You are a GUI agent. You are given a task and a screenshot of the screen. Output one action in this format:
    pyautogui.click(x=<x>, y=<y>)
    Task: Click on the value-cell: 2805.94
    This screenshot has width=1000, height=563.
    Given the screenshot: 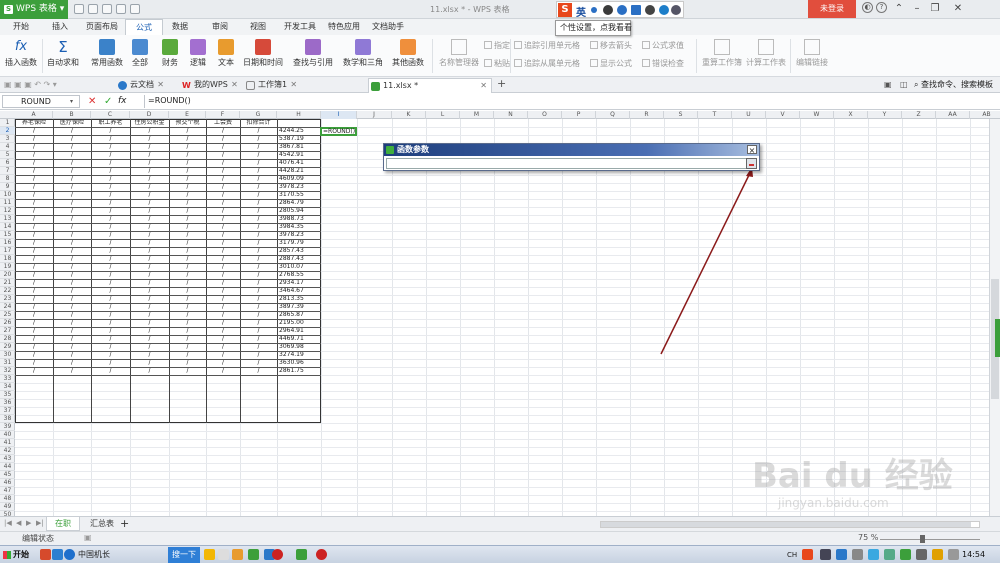 What is the action you would take?
    pyautogui.click(x=299, y=211)
    